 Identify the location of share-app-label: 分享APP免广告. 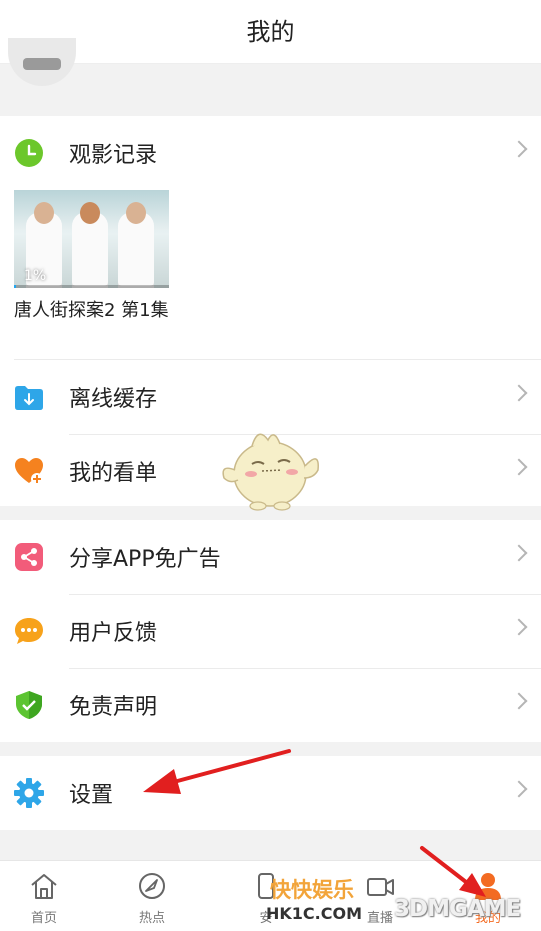
(145, 559).